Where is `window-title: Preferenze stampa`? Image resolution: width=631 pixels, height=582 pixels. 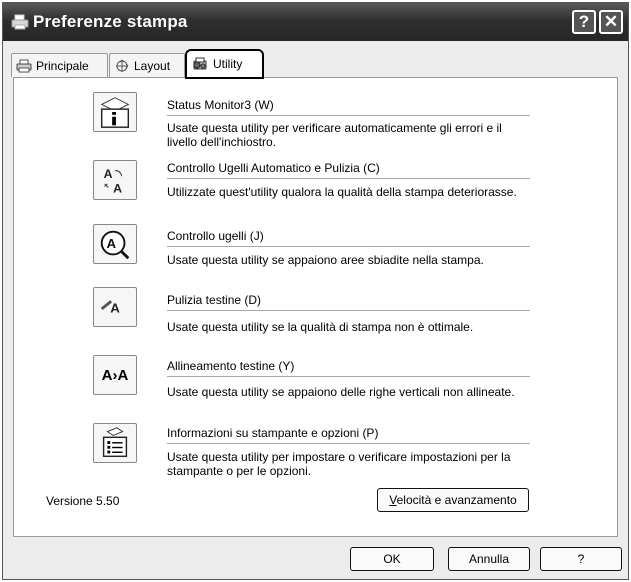
window-title: Preferenze stampa is located at coordinates (110, 21).